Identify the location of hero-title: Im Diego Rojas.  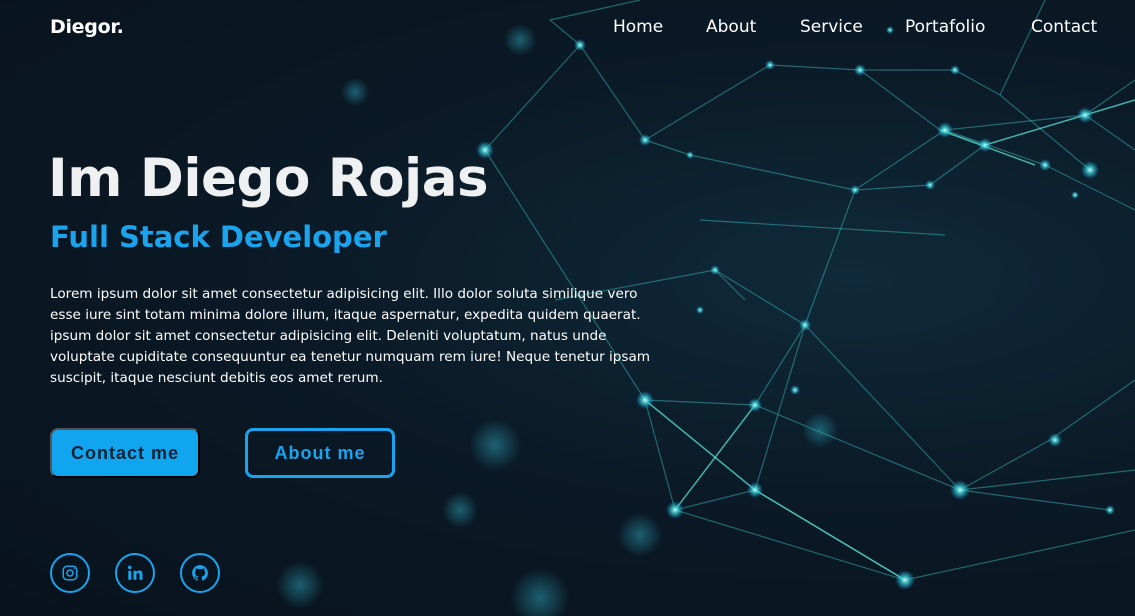
(268, 178).